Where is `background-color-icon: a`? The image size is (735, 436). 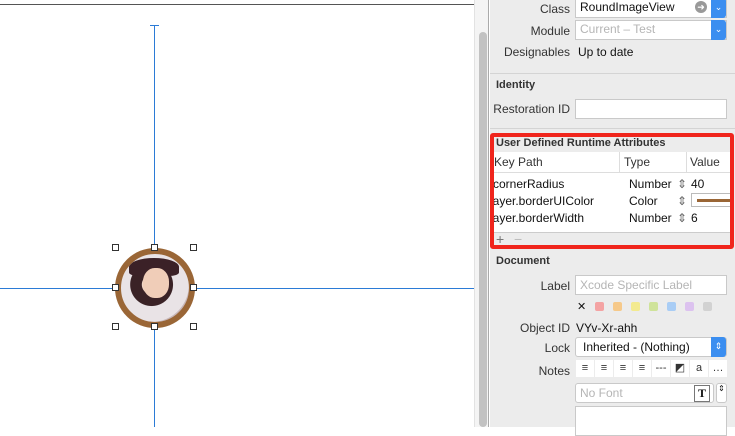
background-color-icon: a is located at coordinates (699, 368).